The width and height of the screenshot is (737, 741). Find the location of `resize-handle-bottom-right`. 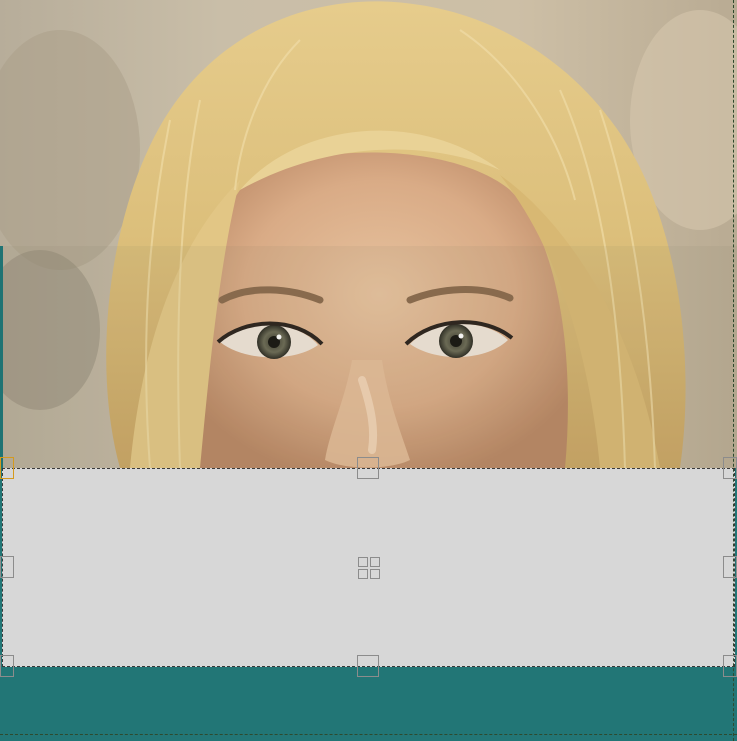

resize-handle-bottom-right is located at coordinates (730, 666).